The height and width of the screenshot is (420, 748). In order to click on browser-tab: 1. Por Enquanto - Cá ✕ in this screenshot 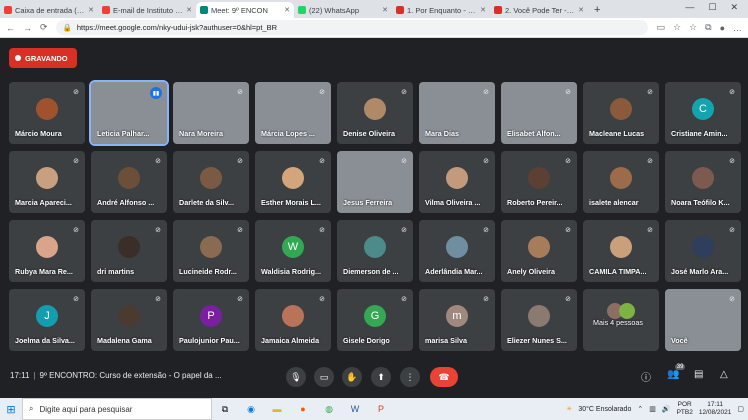, I will do `click(441, 10)`.